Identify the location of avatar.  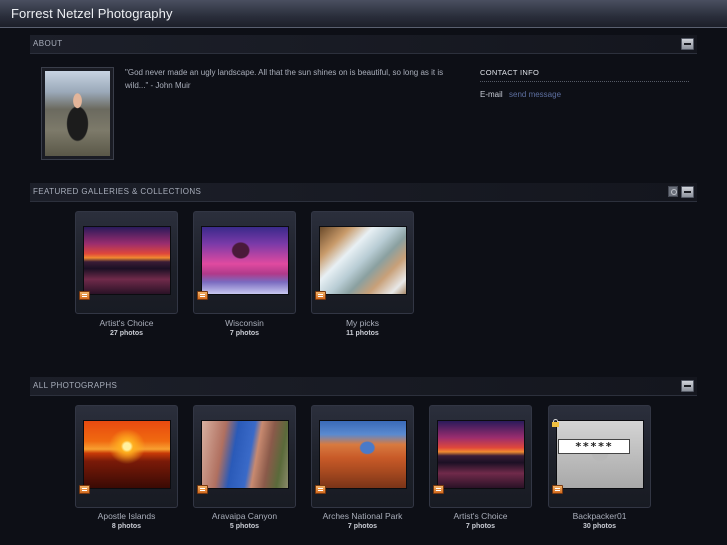
(77, 113).